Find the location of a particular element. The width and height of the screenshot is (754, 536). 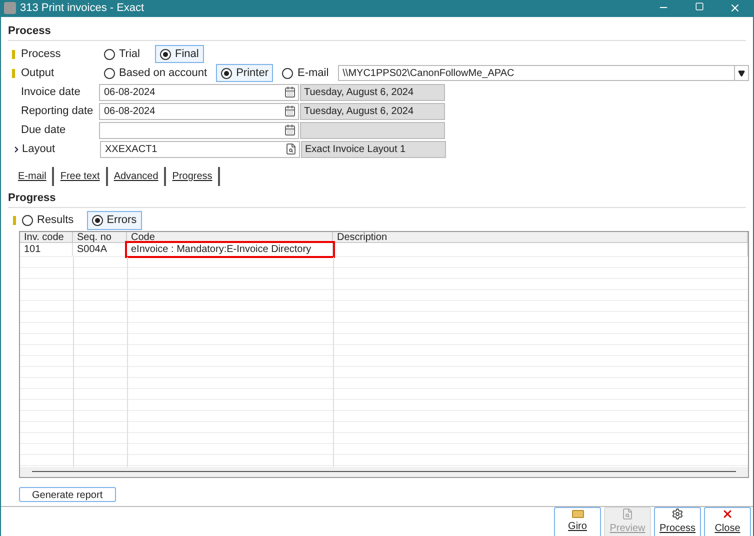

toolbar-button: Close is located at coordinates (727, 521).